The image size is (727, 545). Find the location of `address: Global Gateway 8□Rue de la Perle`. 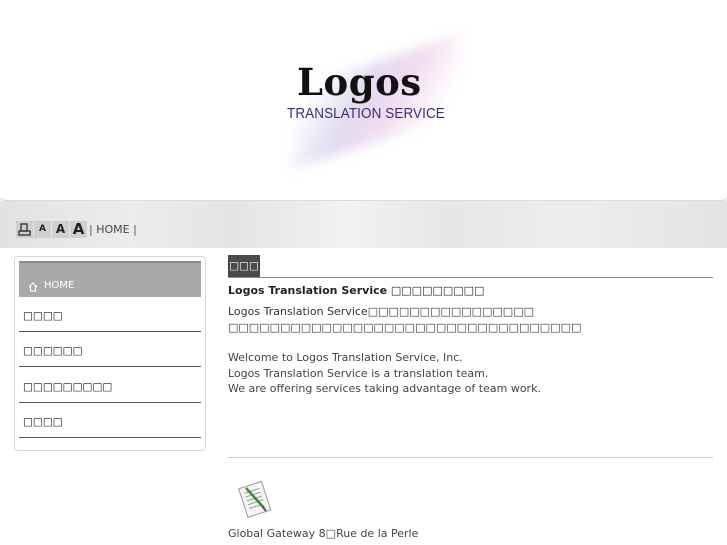

address: Global Gateway 8□Rue de la Perle is located at coordinates (323, 534).